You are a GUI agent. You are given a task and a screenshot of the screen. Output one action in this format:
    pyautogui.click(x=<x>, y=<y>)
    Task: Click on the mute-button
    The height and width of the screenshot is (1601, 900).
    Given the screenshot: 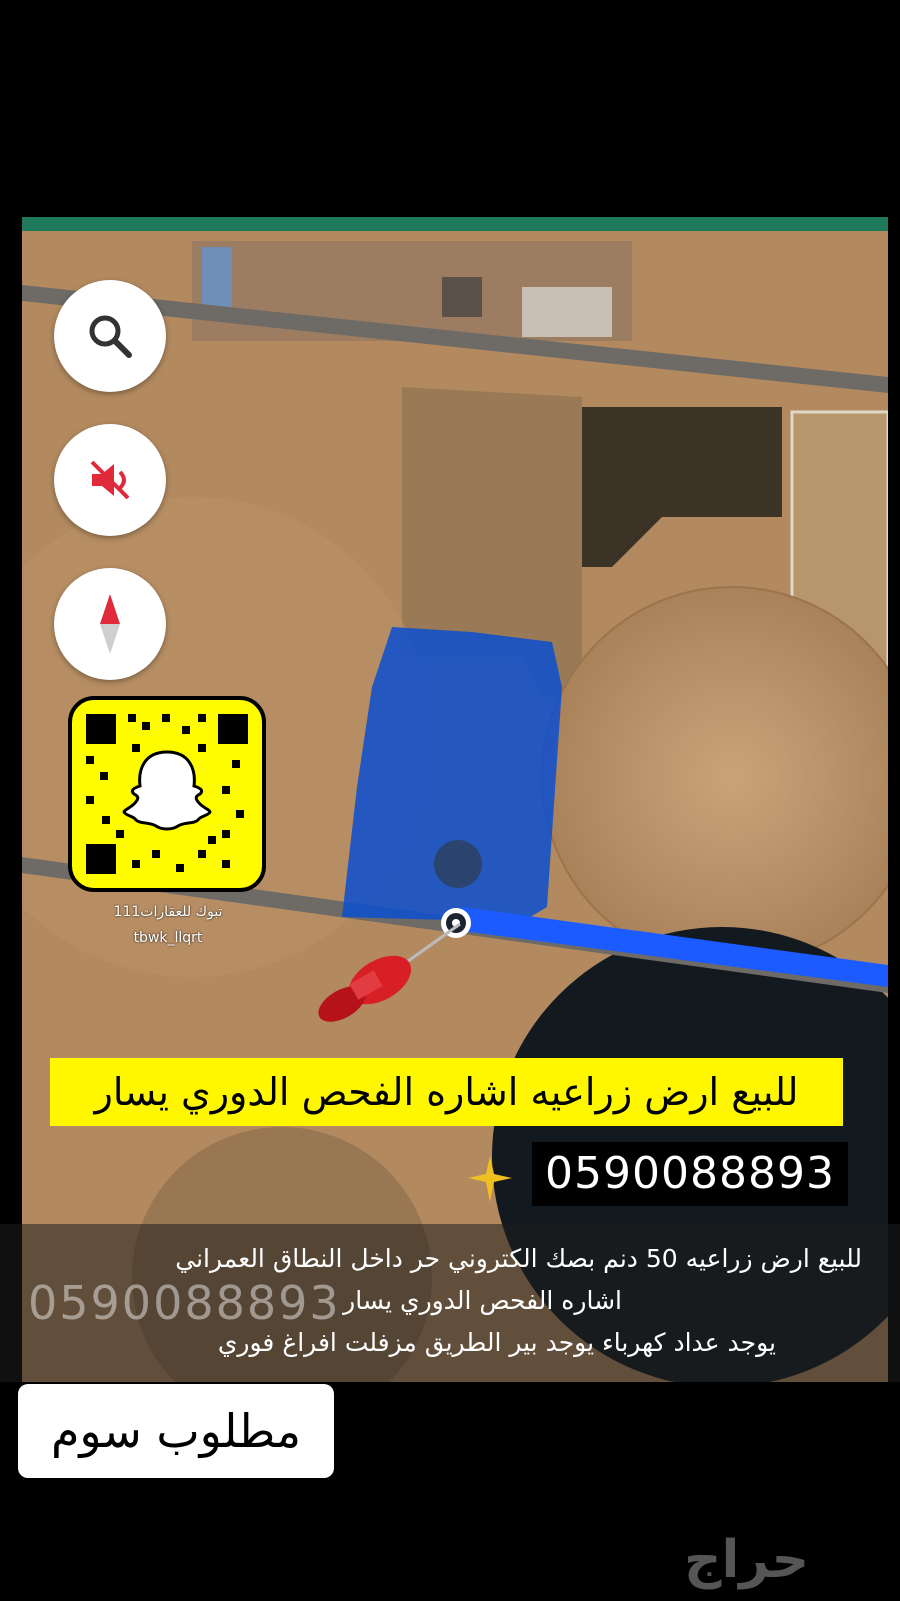 What is the action you would take?
    pyautogui.click(x=110, y=480)
    